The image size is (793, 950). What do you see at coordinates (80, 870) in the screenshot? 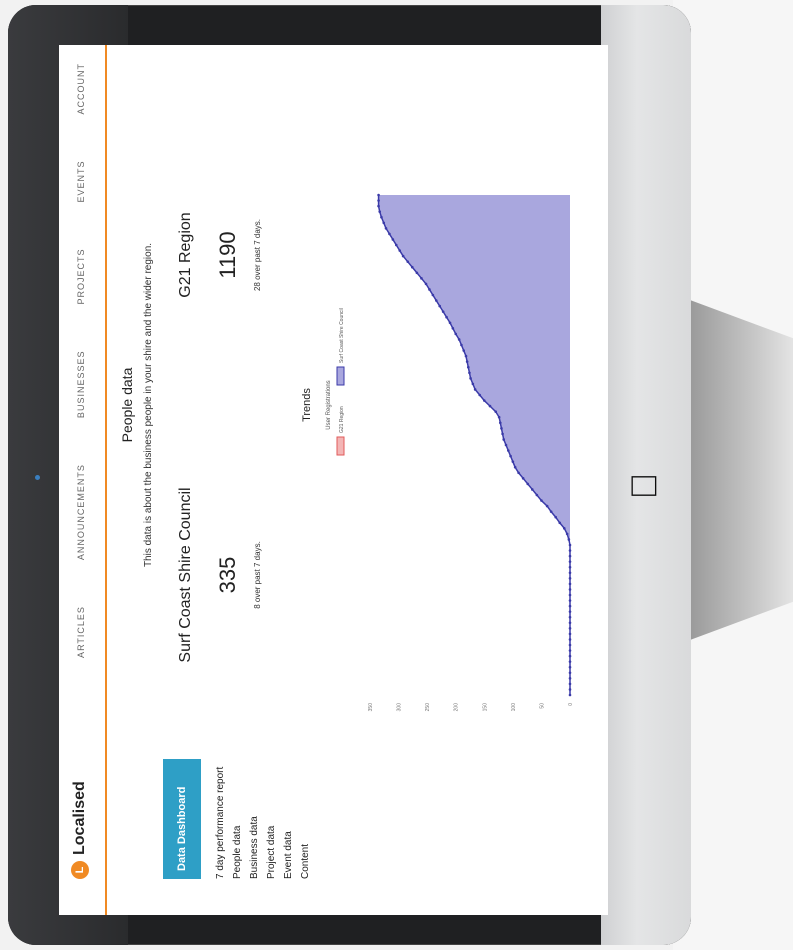
I see `localised-logo-icon: L` at bounding box center [80, 870].